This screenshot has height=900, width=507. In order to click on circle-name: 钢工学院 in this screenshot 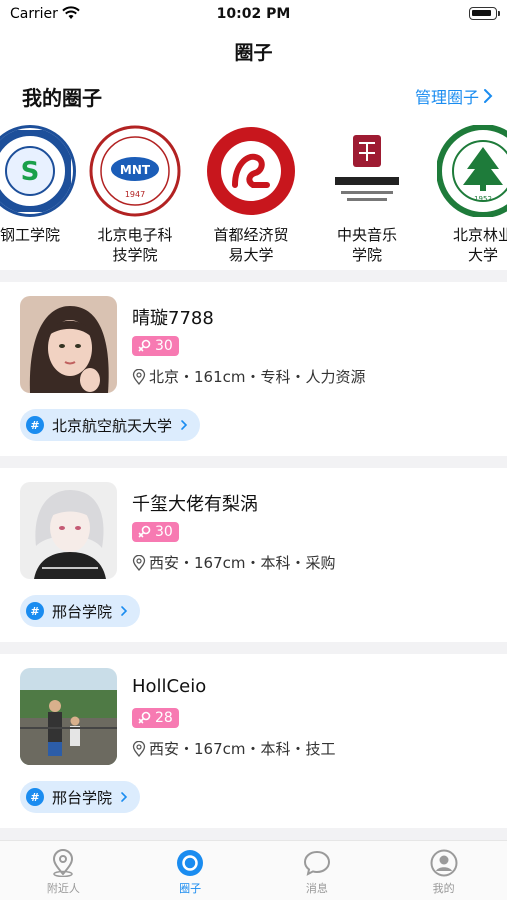, I will do `click(30, 235)`.